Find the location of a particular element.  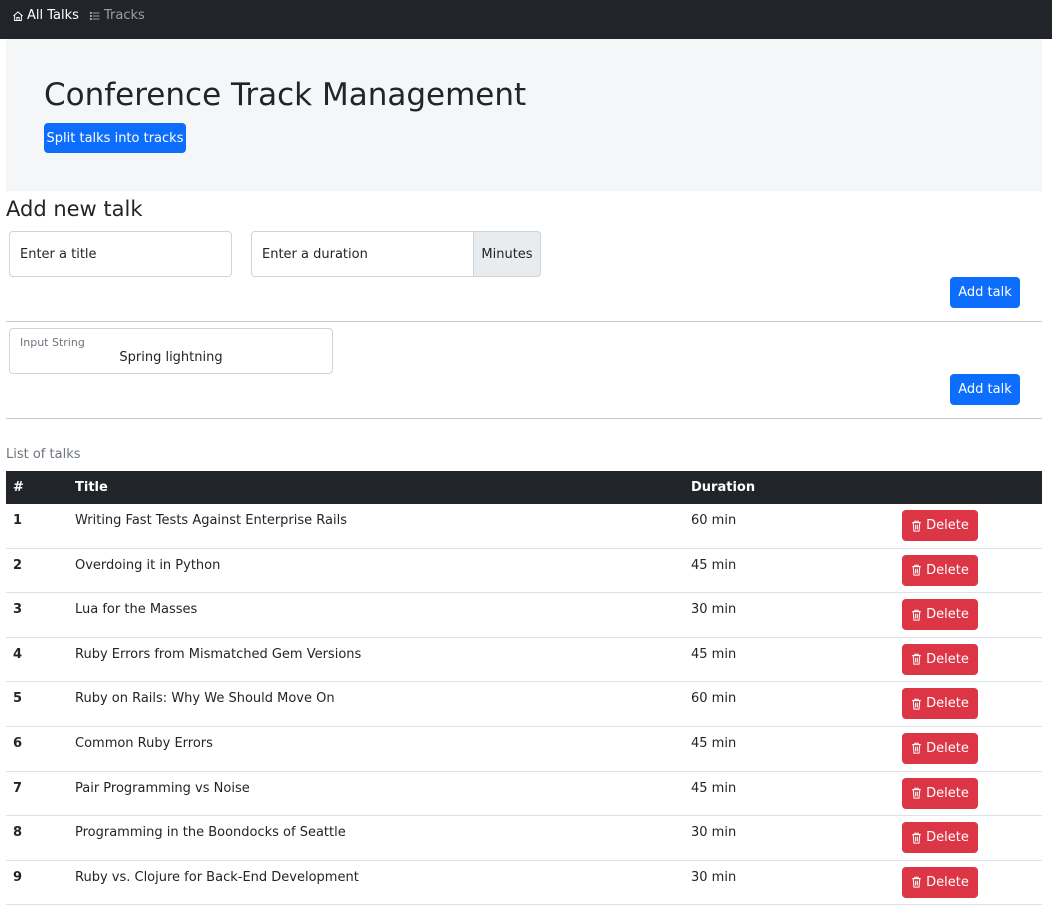

title-input-placeholder: Enter a title is located at coordinates (58, 254).